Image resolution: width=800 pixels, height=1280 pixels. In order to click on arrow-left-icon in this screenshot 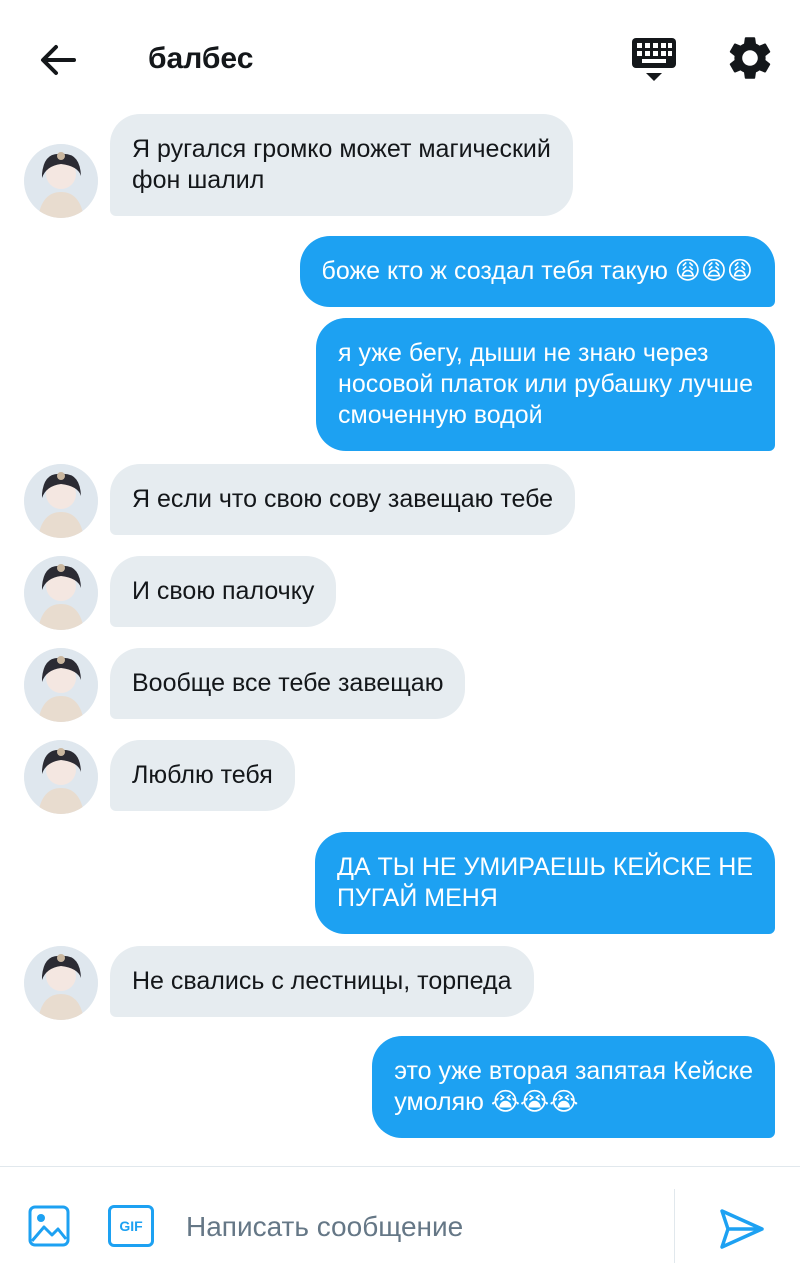, I will do `click(58, 60)`.